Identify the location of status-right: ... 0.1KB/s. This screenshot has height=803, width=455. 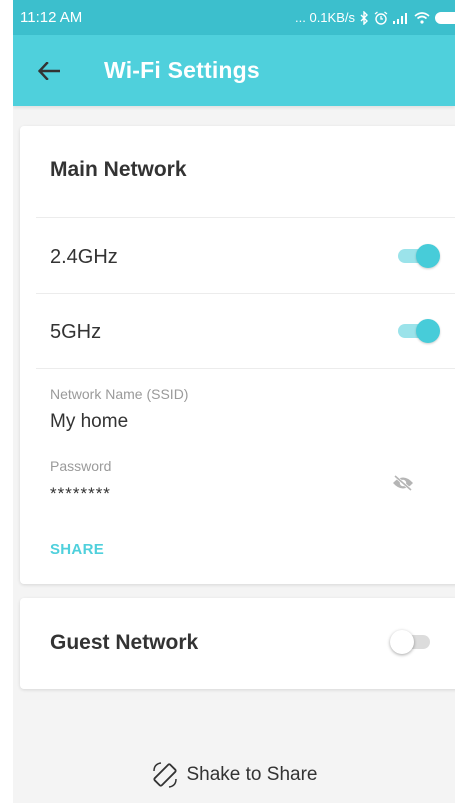
(375, 17).